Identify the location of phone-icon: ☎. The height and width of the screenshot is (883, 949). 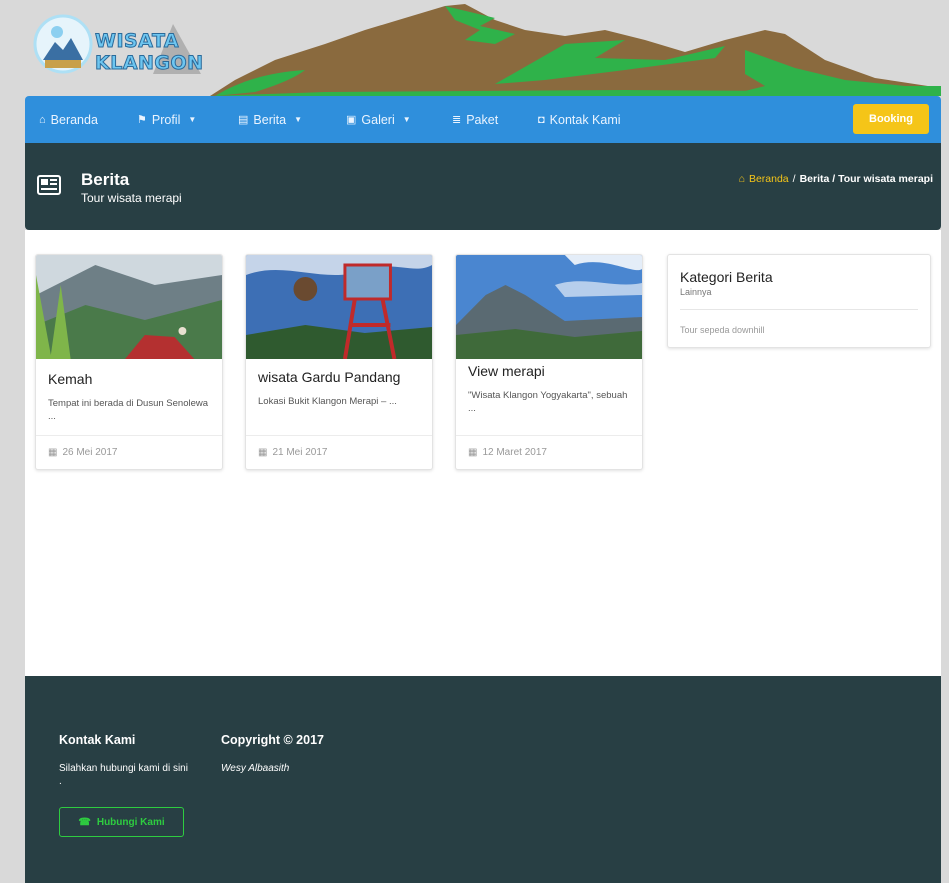
(84, 822).